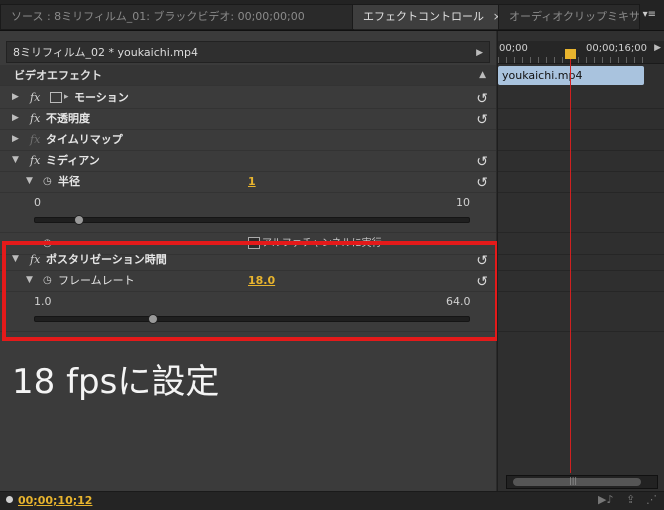 The width and height of the screenshot is (664, 510). Describe the element at coordinates (248, 119) in the screenshot. I see `effect-row-opacity: ▶ fx 不透明度 ↺` at that location.